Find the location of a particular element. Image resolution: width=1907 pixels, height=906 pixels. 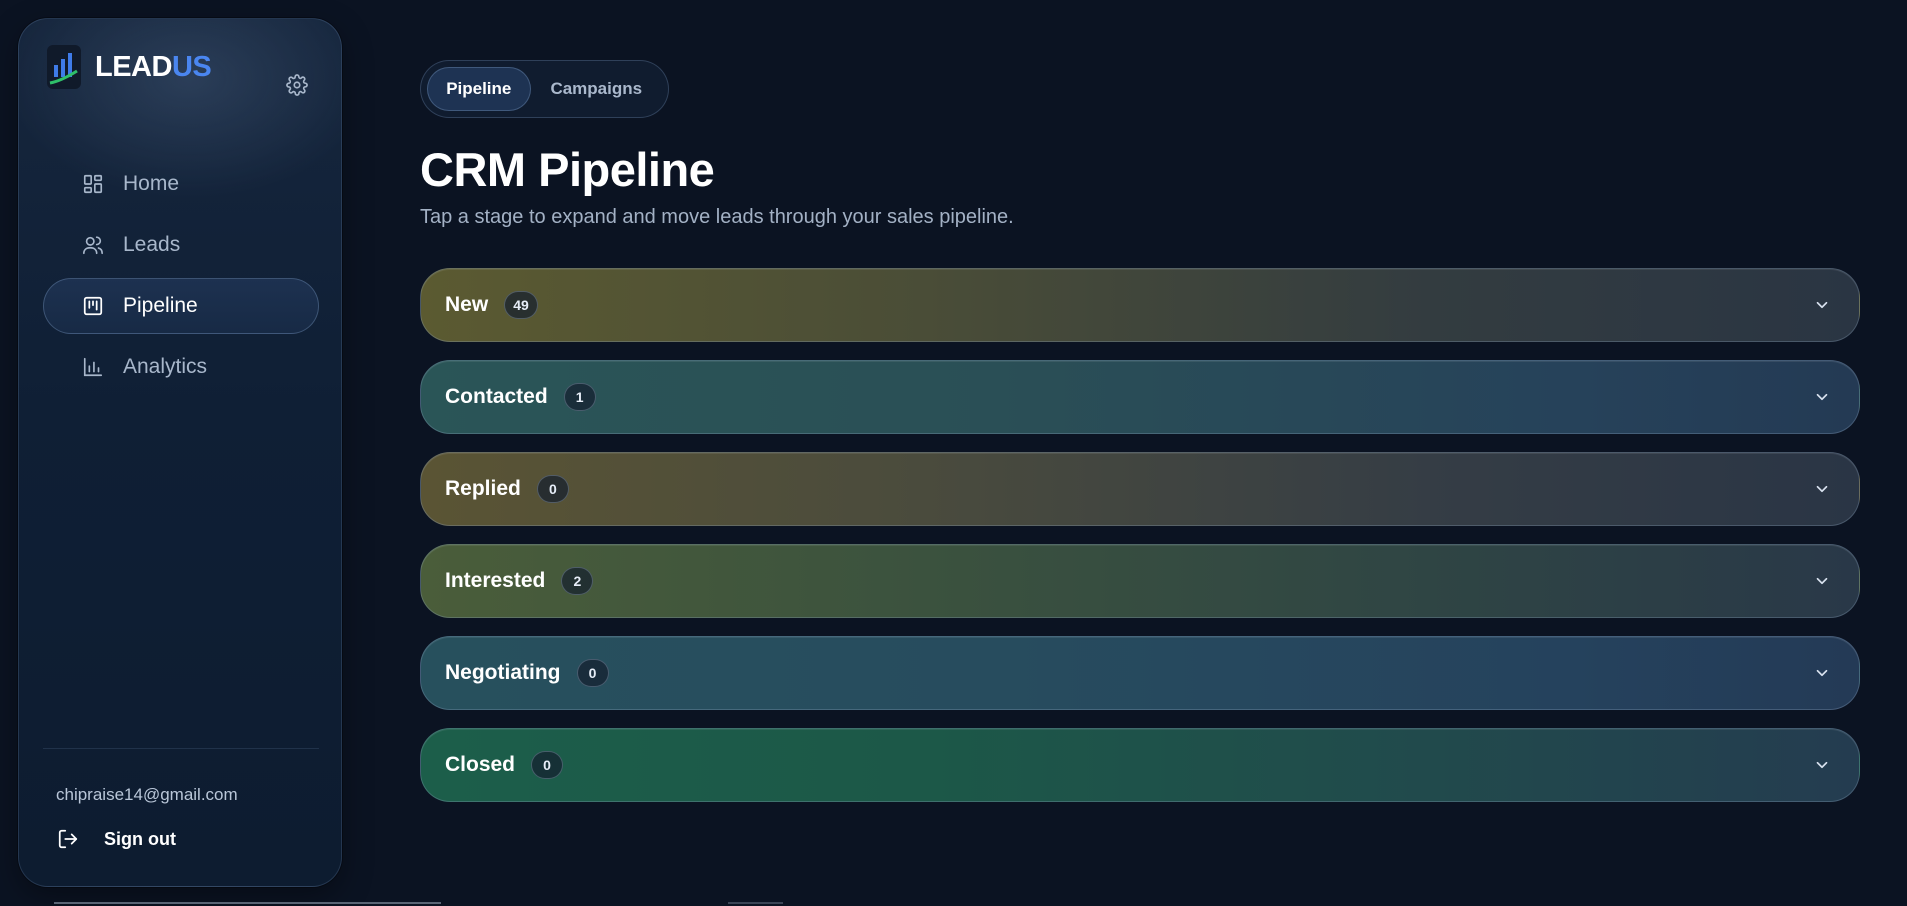

stage-count-badge: 1 is located at coordinates (579, 397).